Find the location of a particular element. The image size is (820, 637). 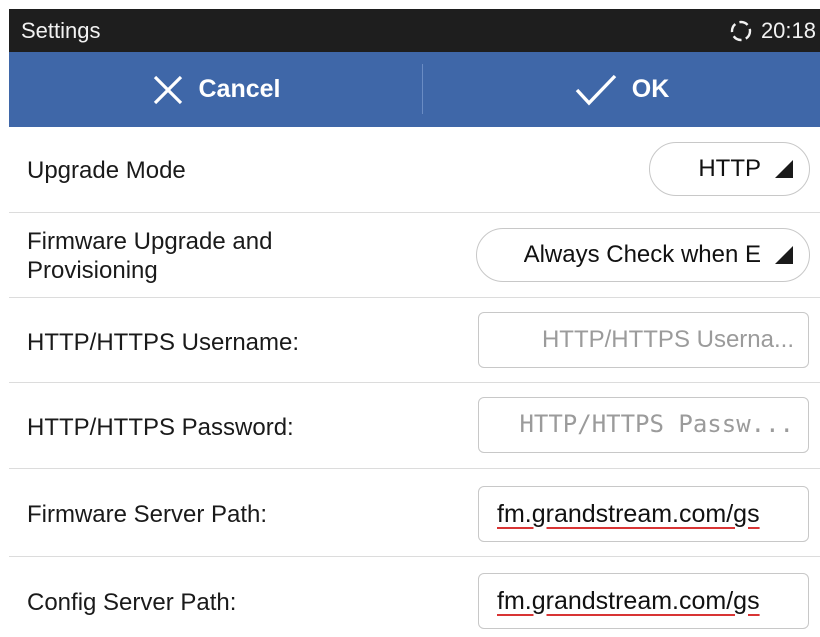

config-path-label: Config Server Path: is located at coordinates (132, 602).